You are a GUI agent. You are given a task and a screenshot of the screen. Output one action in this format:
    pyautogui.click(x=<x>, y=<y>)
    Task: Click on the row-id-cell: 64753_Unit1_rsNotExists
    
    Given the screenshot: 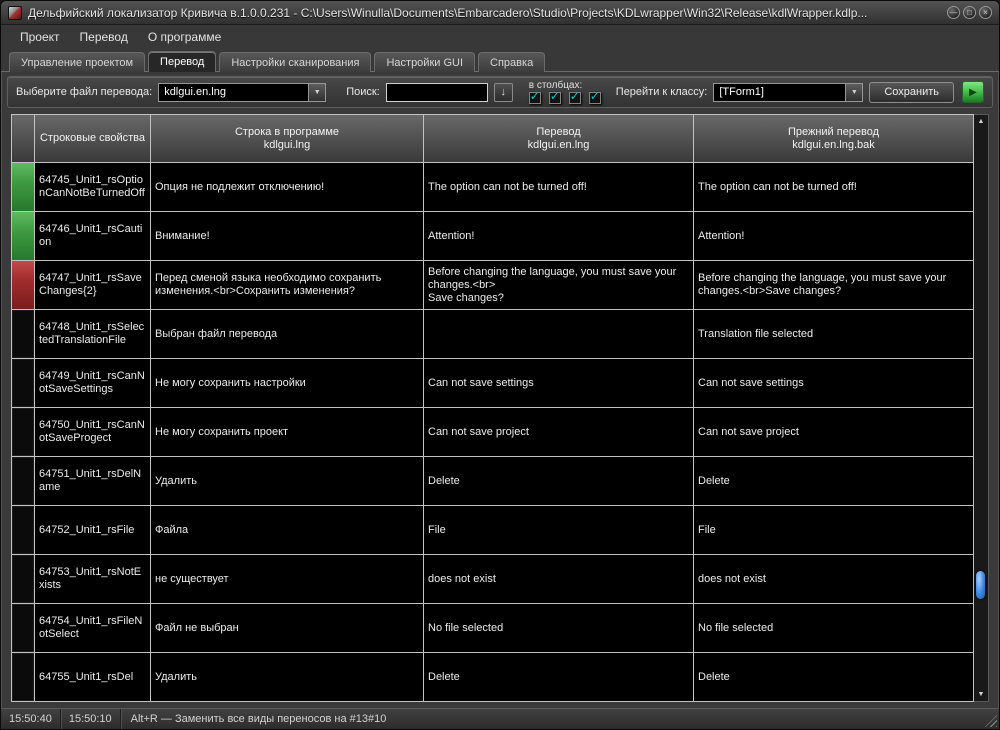 What is the action you would take?
    pyautogui.click(x=93, y=579)
    